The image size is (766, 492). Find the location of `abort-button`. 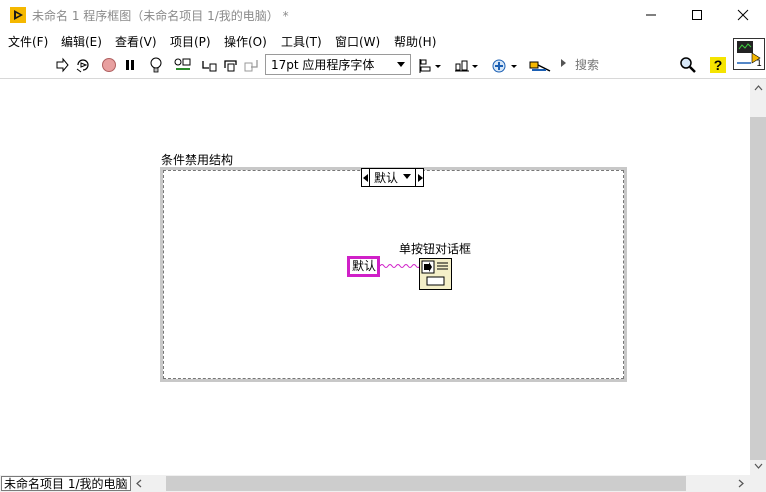

abort-button is located at coordinates (109, 65).